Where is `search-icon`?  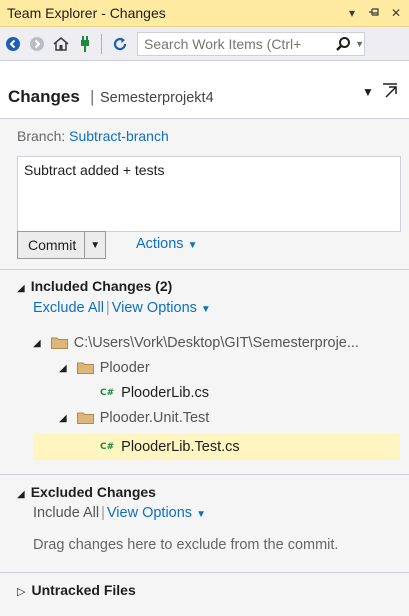
search-icon is located at coordinates (343, 44).